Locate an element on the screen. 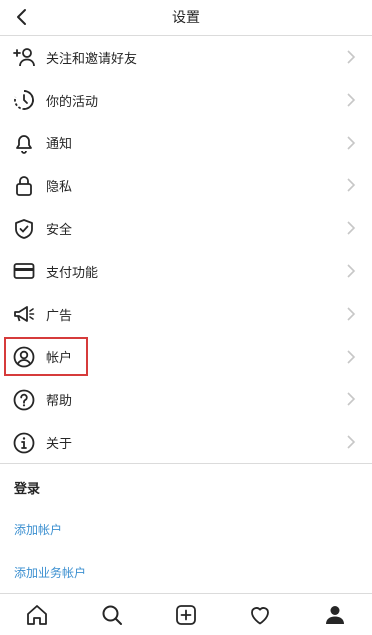 The height and width of the screenshot is (635, 372). menu-item-label: 支付功能 is located at coordinates (72, 273).